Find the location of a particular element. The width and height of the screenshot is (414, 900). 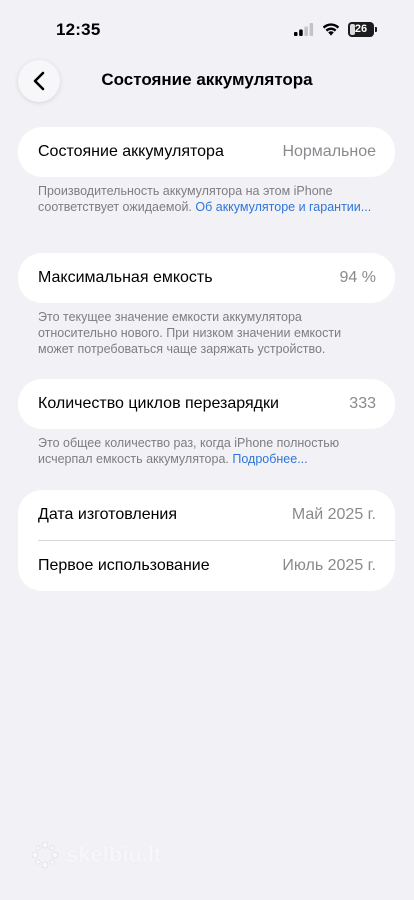

max-capacity-card: Максимальная емкость 94 % is located at coordinates (206, 278).